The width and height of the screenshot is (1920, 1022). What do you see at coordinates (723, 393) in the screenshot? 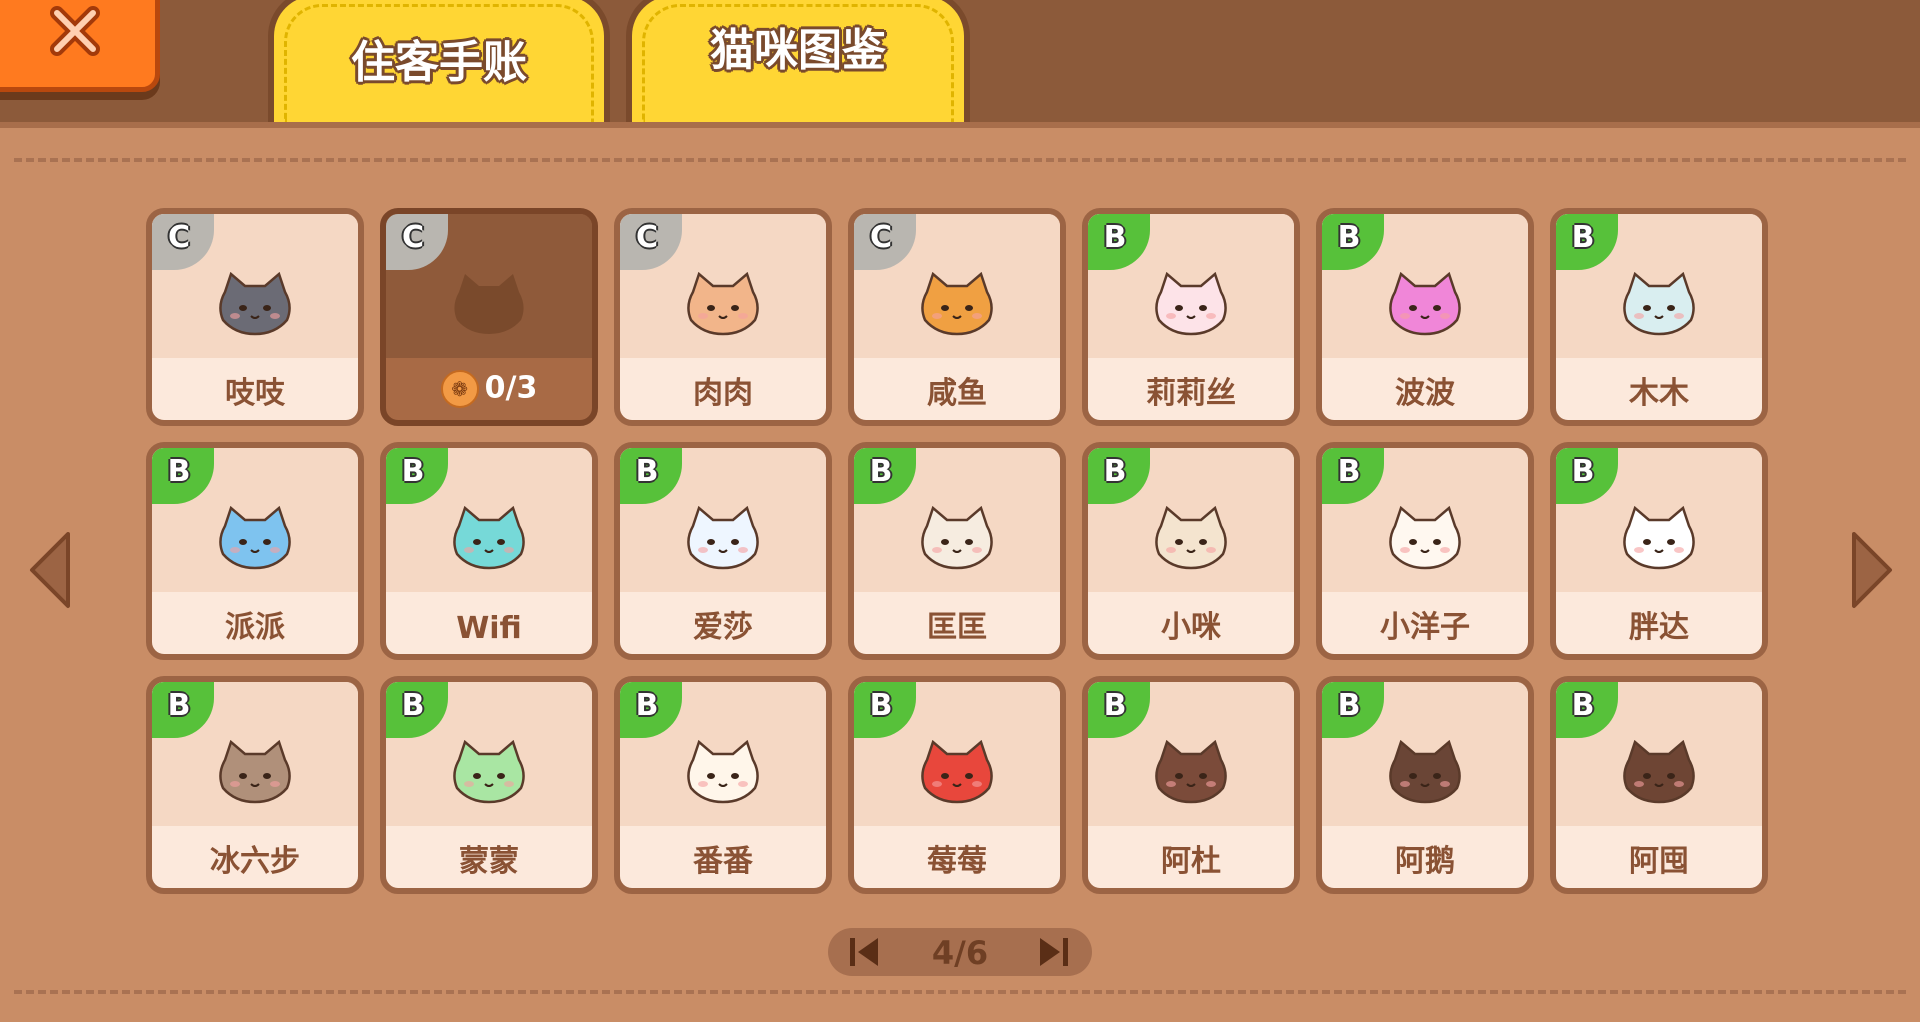
I see `cat-name: 肉肉` at bounding box center [723, 393].